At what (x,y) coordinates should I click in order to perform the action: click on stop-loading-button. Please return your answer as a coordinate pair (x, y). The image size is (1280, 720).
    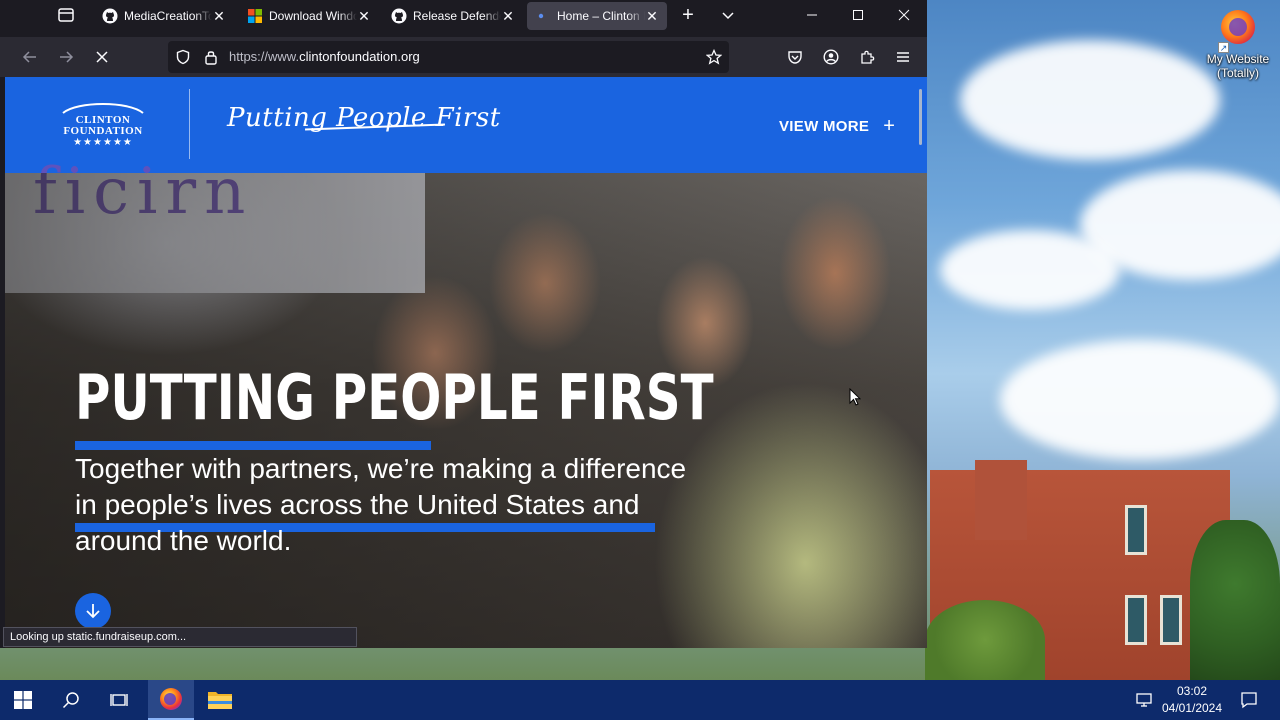
    Looking at the image, I should click on (102, 57).